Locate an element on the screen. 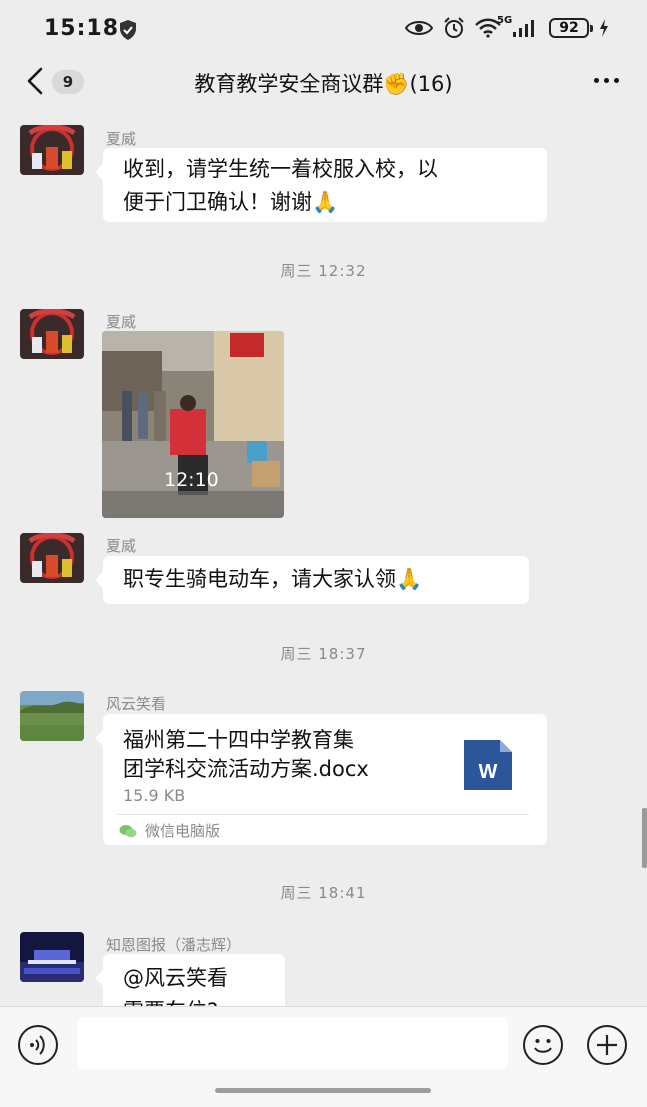  divider is located at coordinates (323, 814).